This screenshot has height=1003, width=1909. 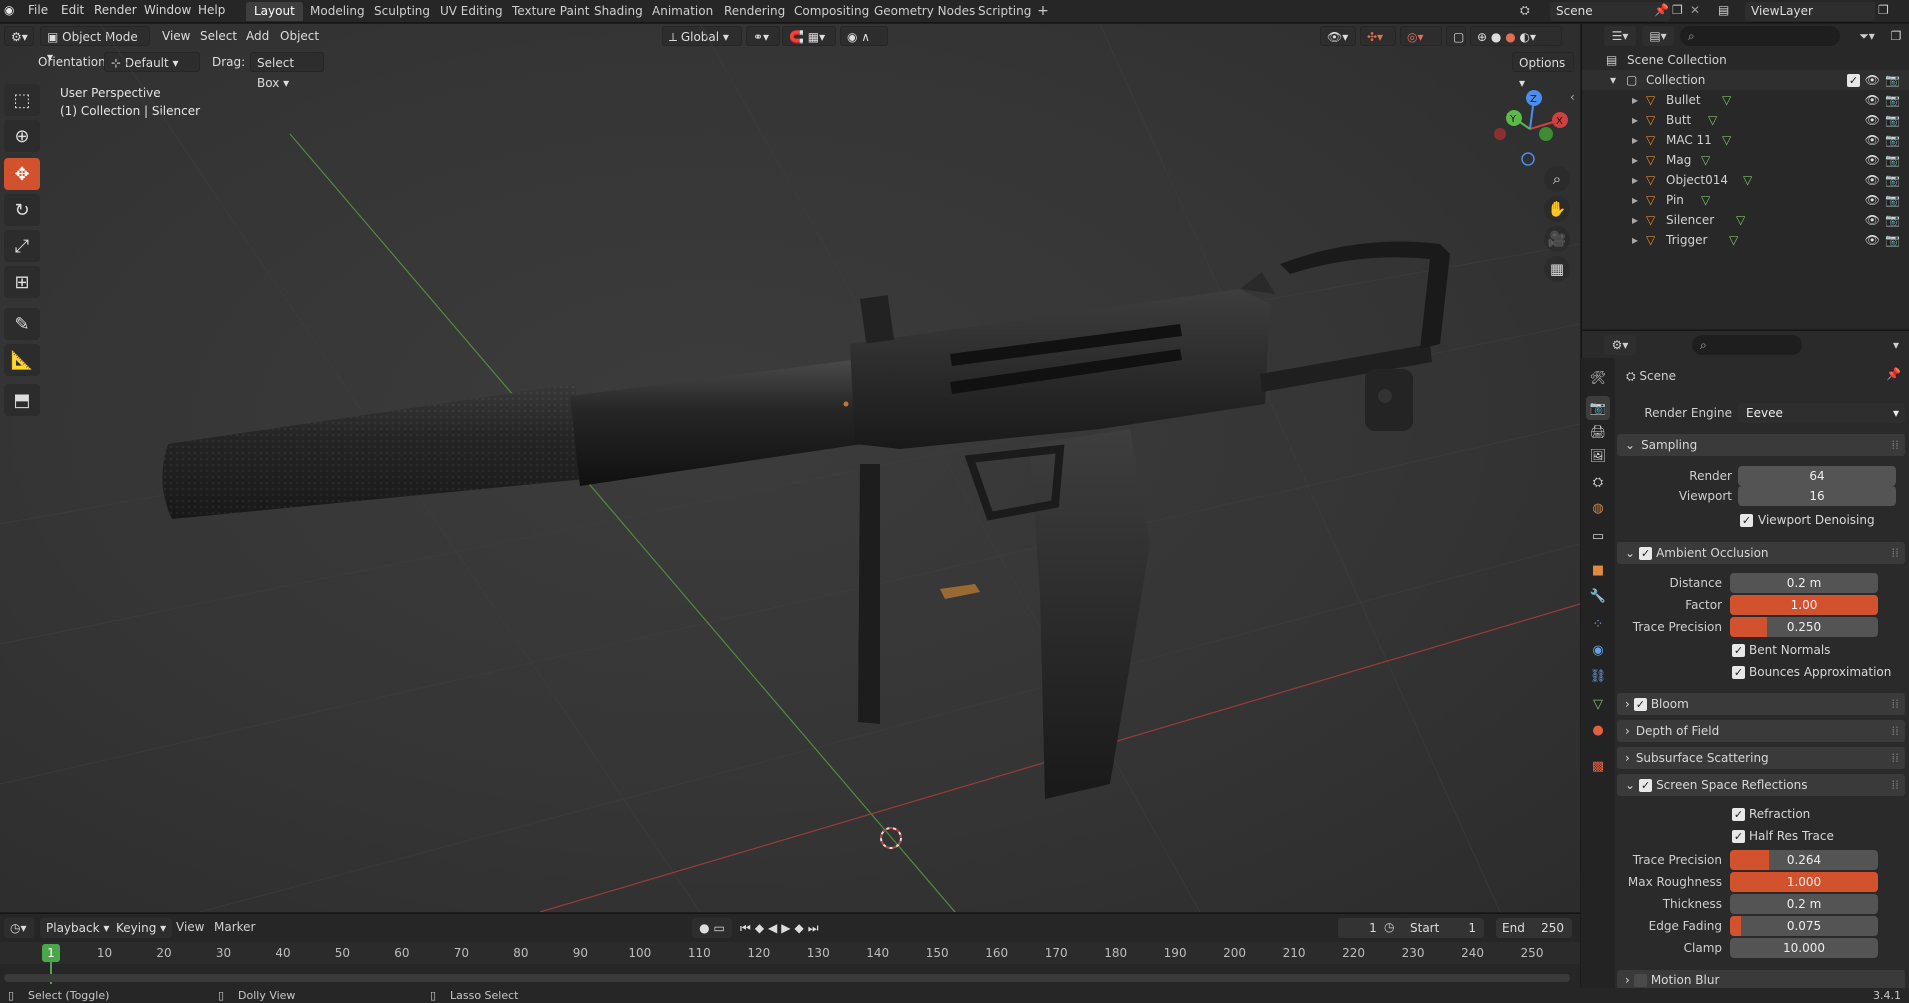 What do you see at coordinates (1598, 624) in the screenshot?
I see `particles-tab-icon: ⁘` at bounding box center [1598, 624].